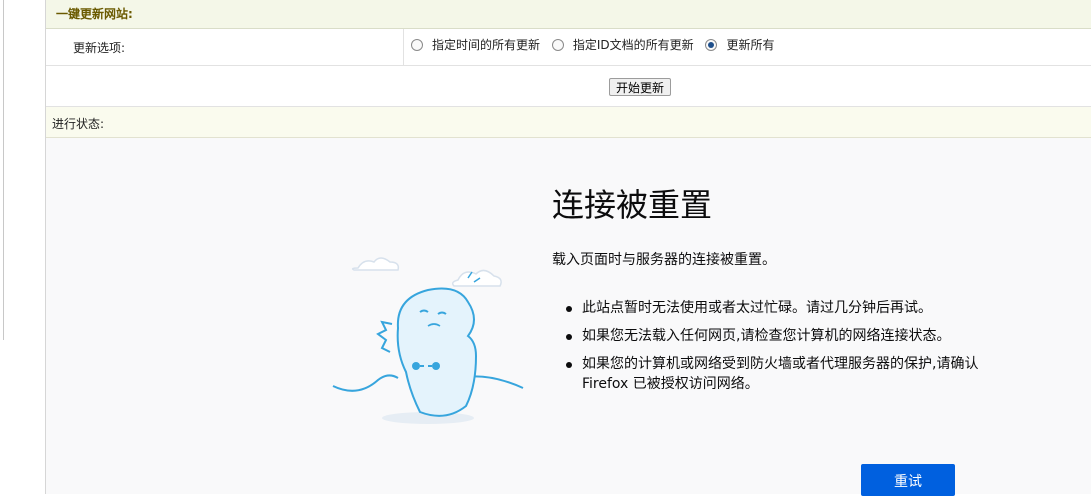 Image resolution: width=1091 pixels, height=497 pixels. Describe the element at coordinates (908, 480) in the screenshot. I see `retry-button: 重试` at that location.